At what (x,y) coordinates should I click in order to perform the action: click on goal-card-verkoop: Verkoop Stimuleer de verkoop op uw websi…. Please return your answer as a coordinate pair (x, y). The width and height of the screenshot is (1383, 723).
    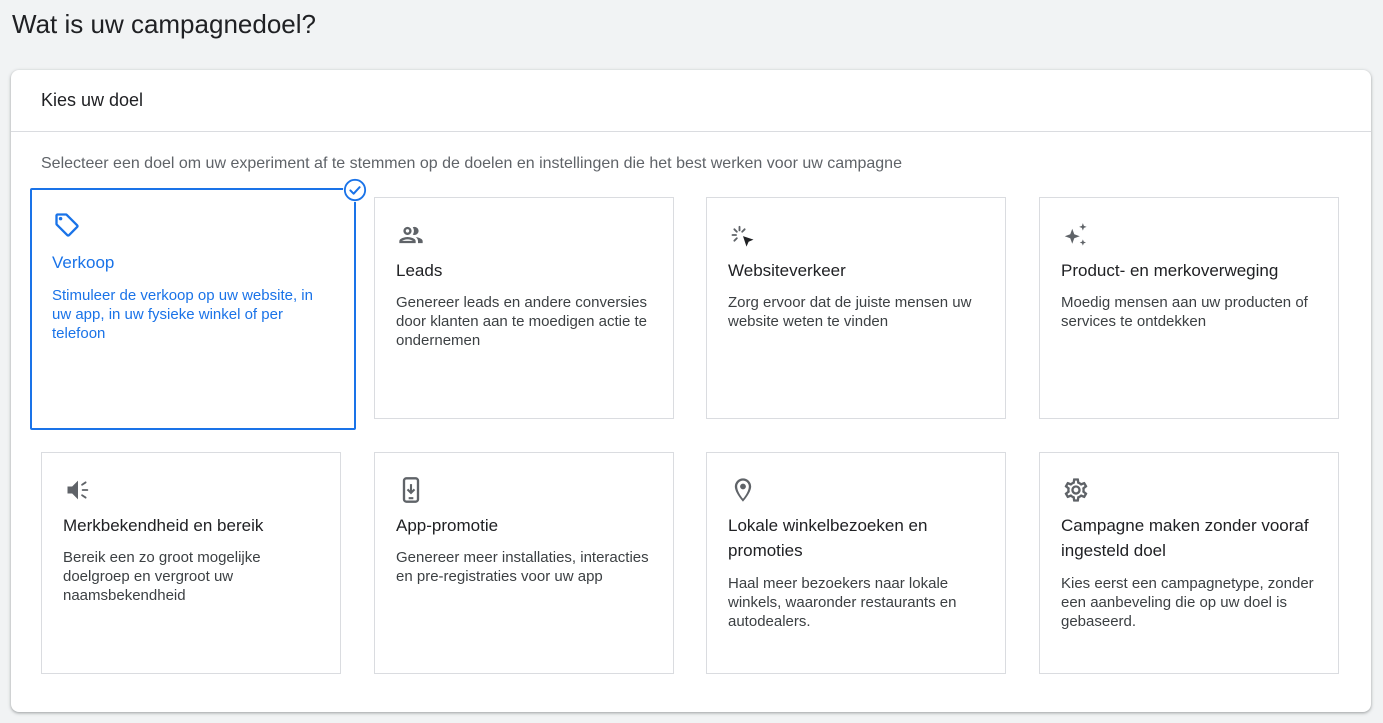
    Looking at the image, I should click on (198, 304).